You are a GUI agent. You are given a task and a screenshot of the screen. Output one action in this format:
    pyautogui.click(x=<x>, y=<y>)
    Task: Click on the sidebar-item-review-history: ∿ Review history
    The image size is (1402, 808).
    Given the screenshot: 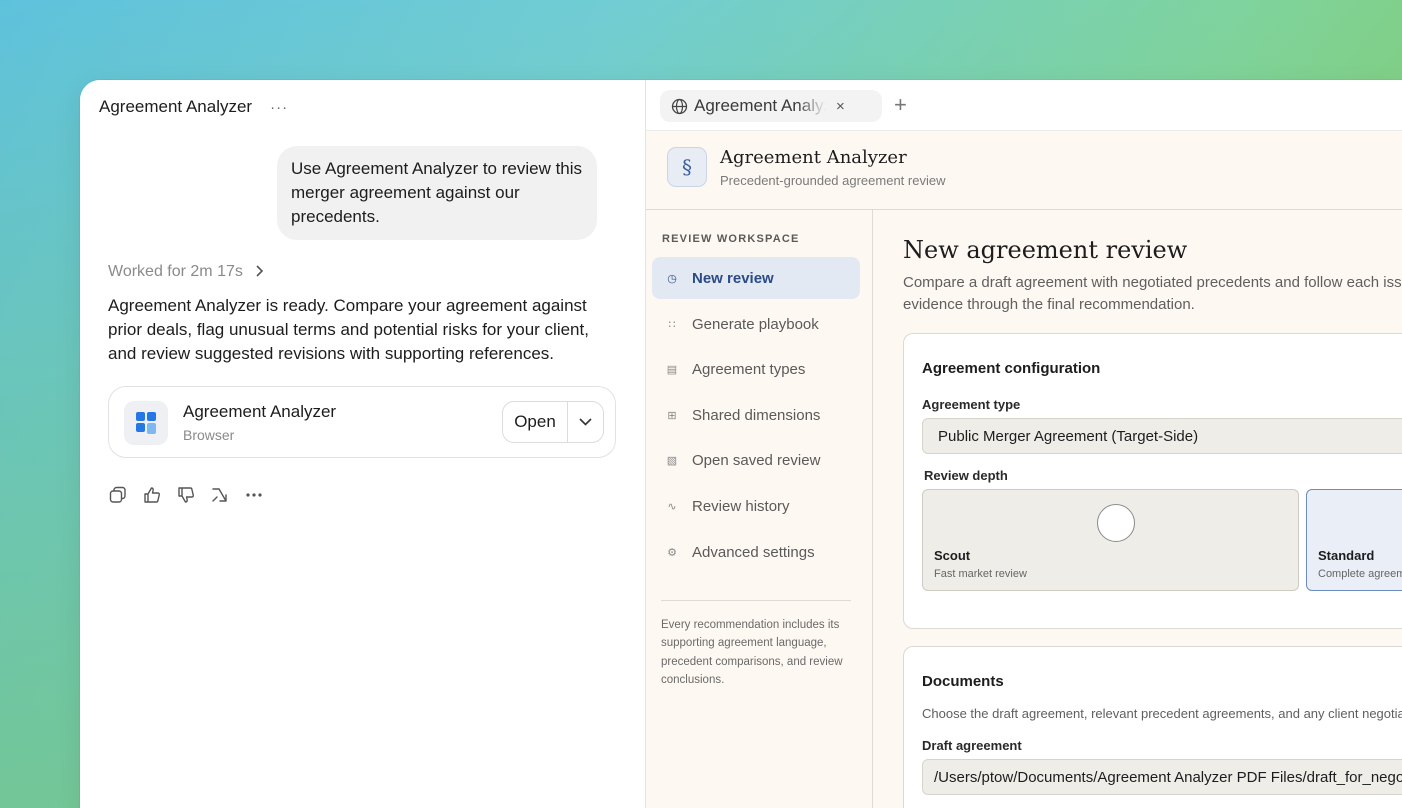 What is the action you would take?
    pyautogui.click(x=756, y=506)
    